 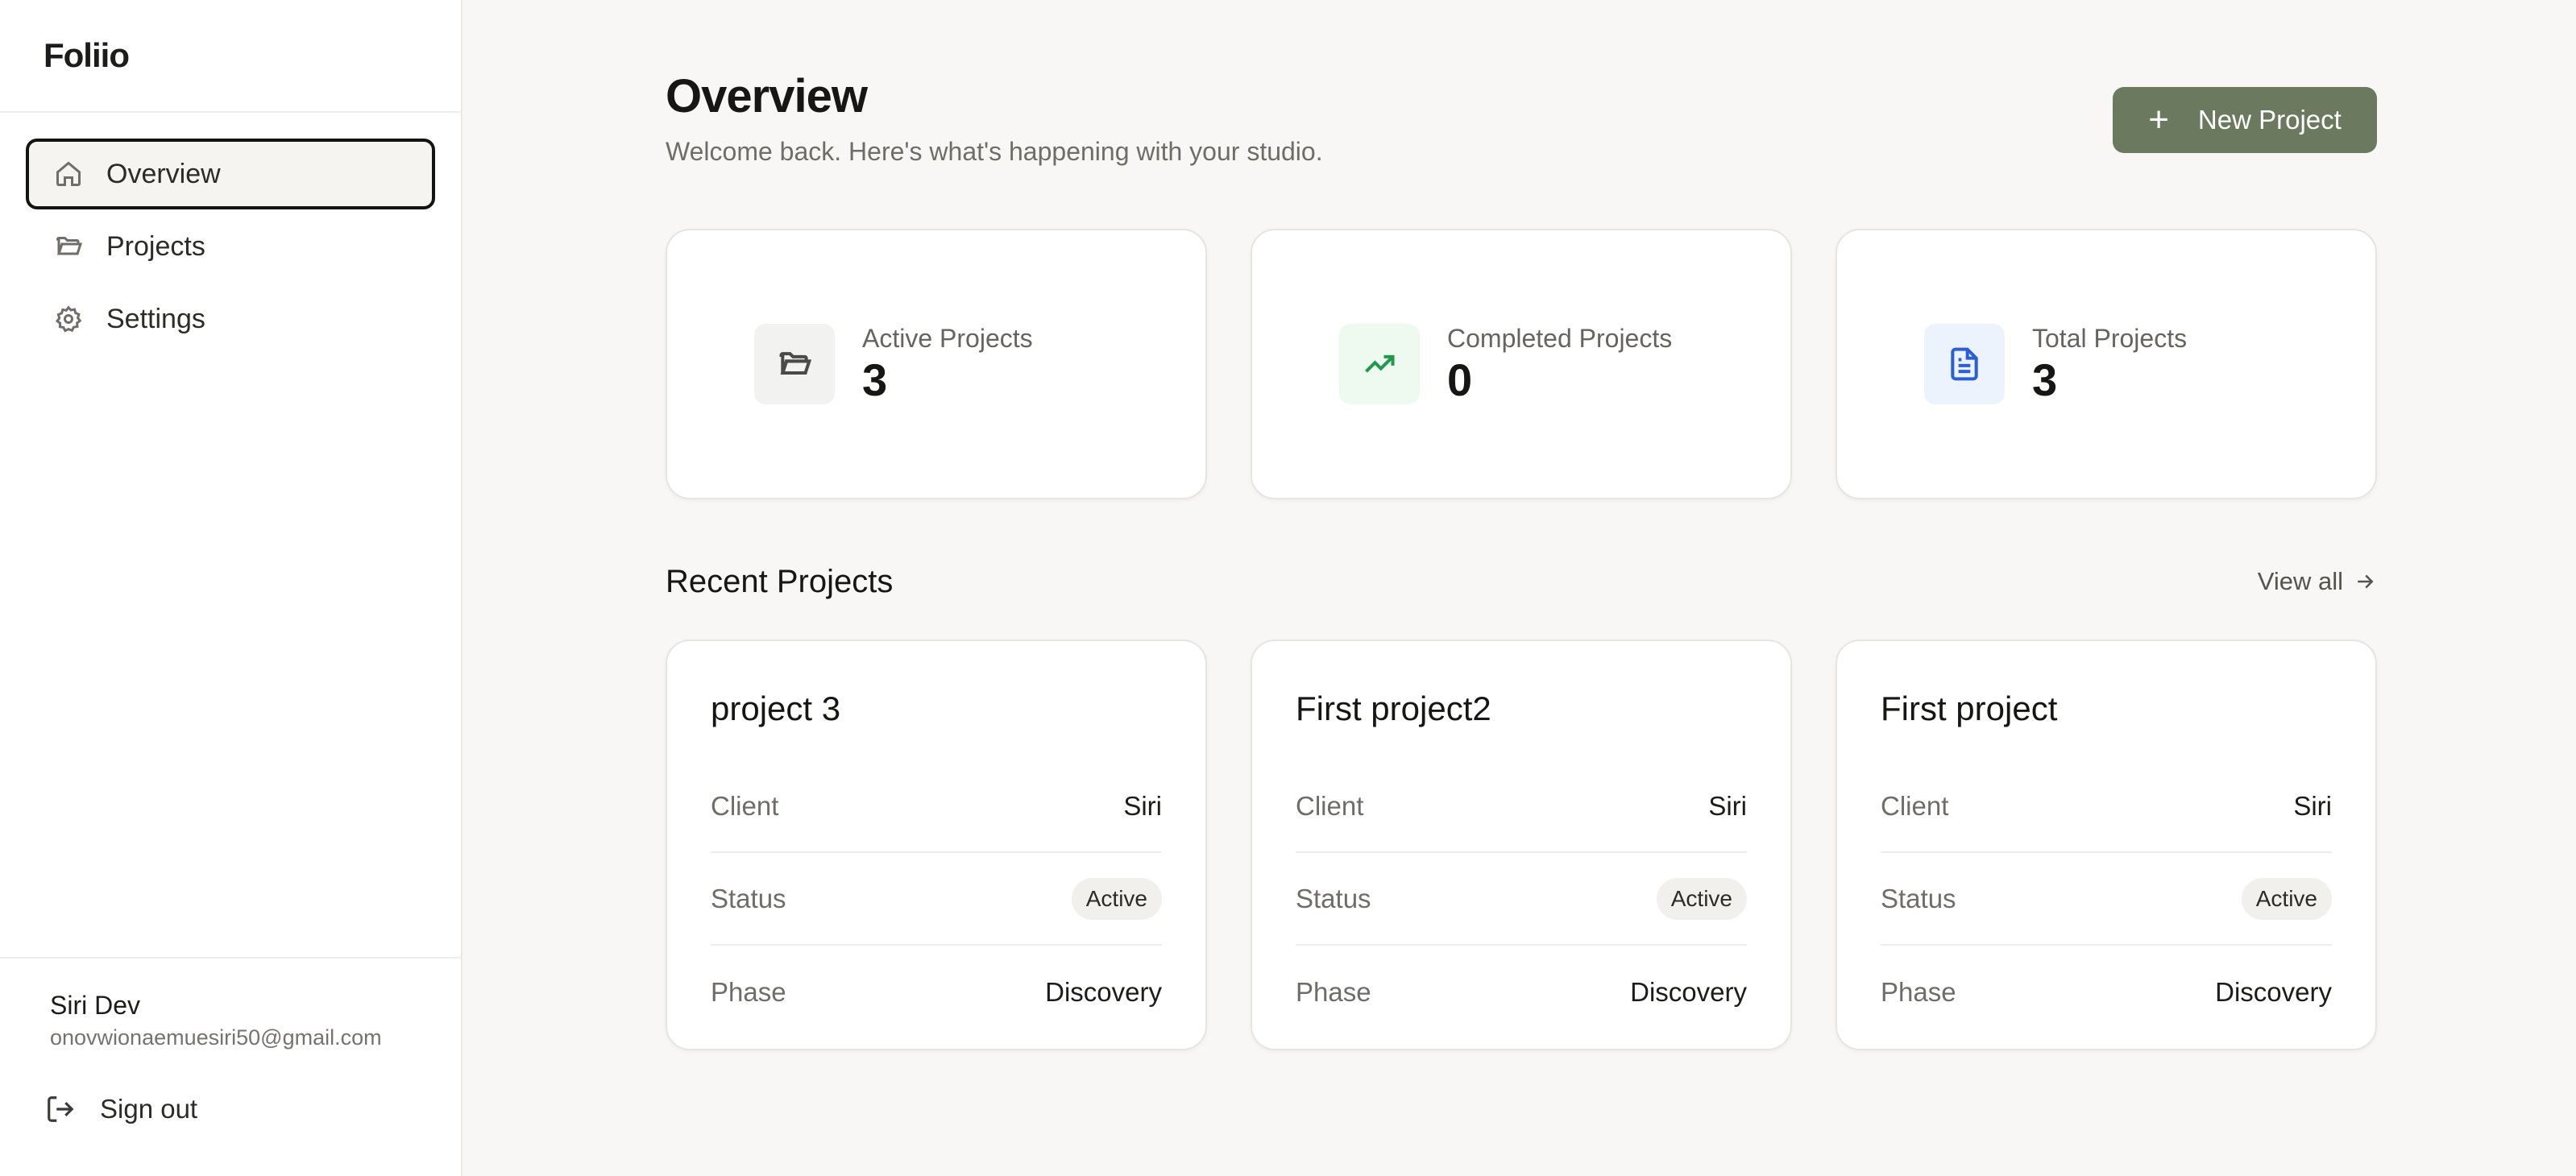 I want to click on stat-value: 0, so click(x=1460, y=380).